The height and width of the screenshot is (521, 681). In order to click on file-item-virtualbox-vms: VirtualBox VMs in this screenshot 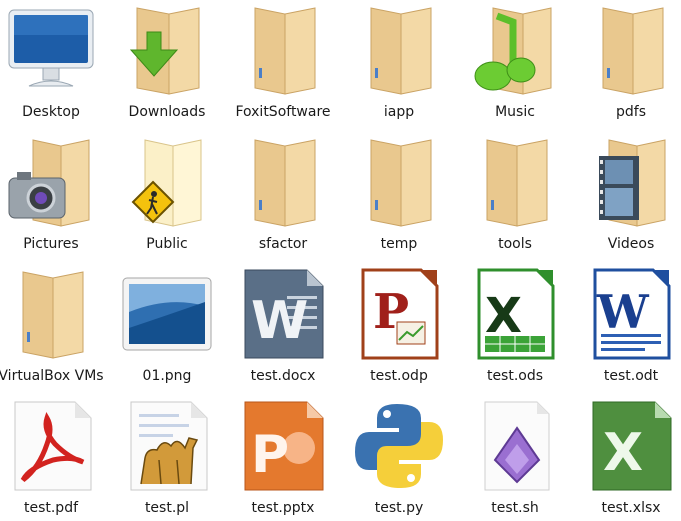, I will do `click(54, 330)`.